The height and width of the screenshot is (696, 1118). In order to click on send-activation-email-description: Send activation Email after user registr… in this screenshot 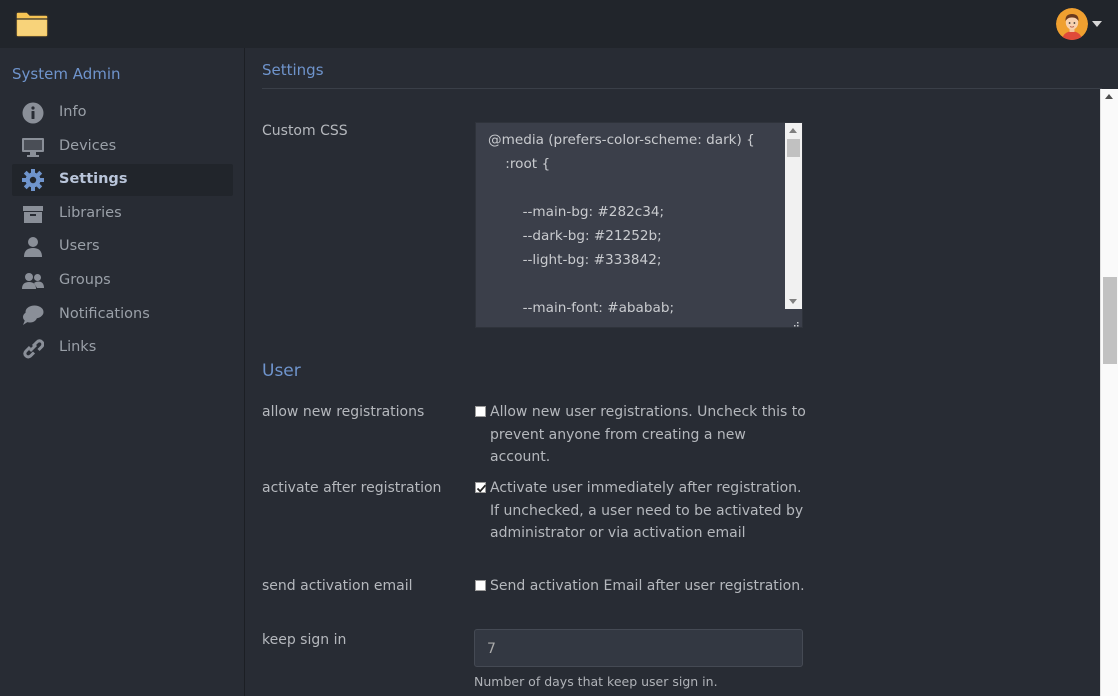, I will do `click(647, 586)`.